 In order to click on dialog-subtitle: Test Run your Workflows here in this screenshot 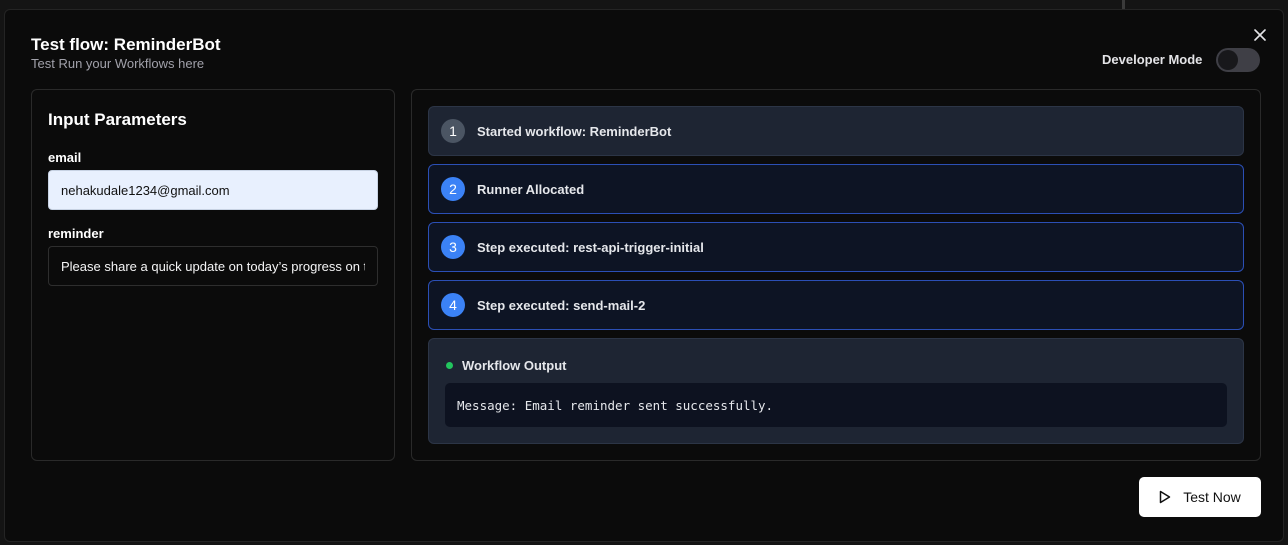, I will do `click(118, 63)`.